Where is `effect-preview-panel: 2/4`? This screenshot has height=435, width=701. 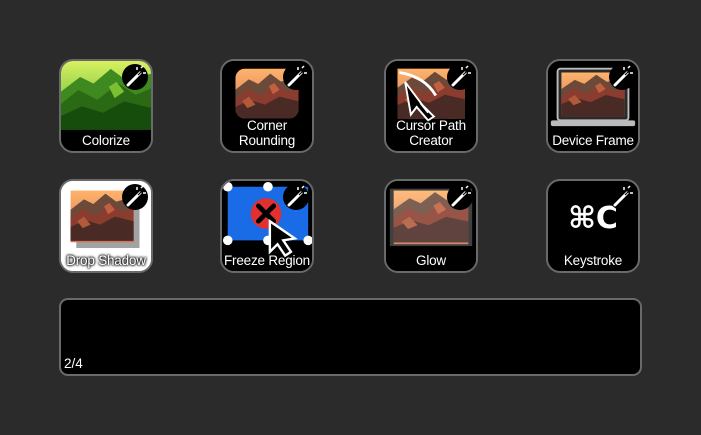 effect-preview-panel: 2/4 is located at coordinates (350, 337).